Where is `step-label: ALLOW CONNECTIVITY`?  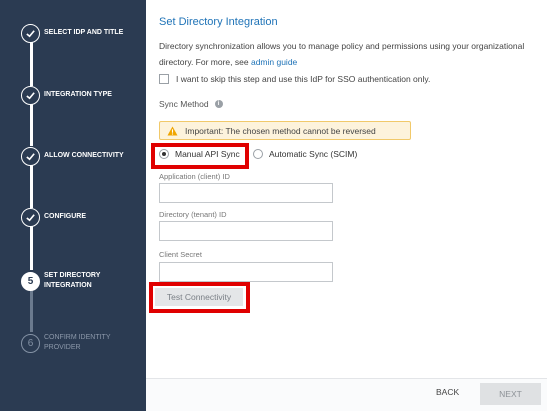
step-label: ALLOW CONNECTIVITY is located at coordinates (84, 155).